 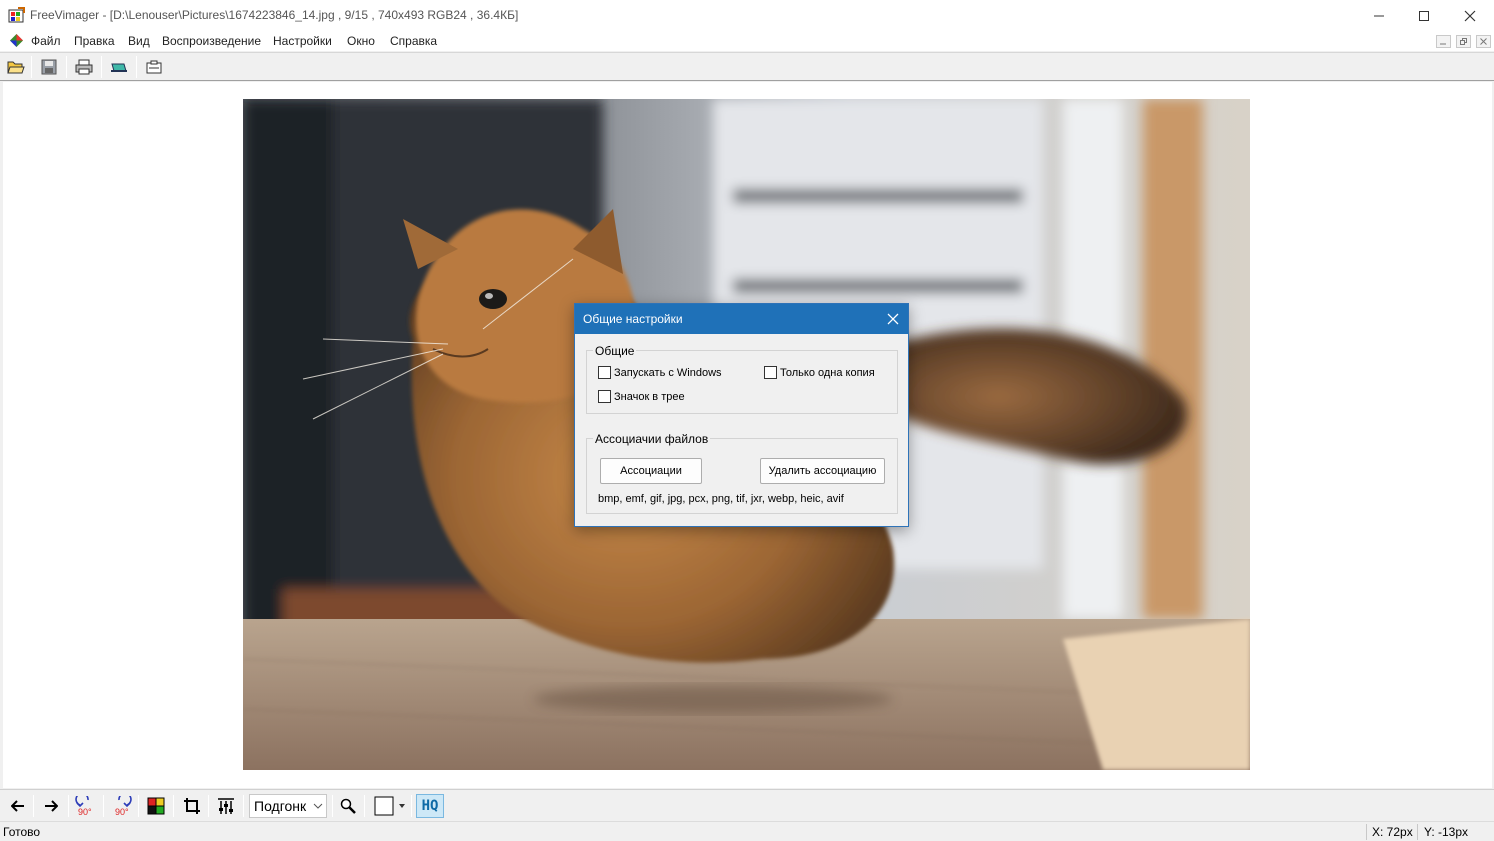 I want to click on rotate-cw-90-icon: 90°, so click(x=123, y=806).